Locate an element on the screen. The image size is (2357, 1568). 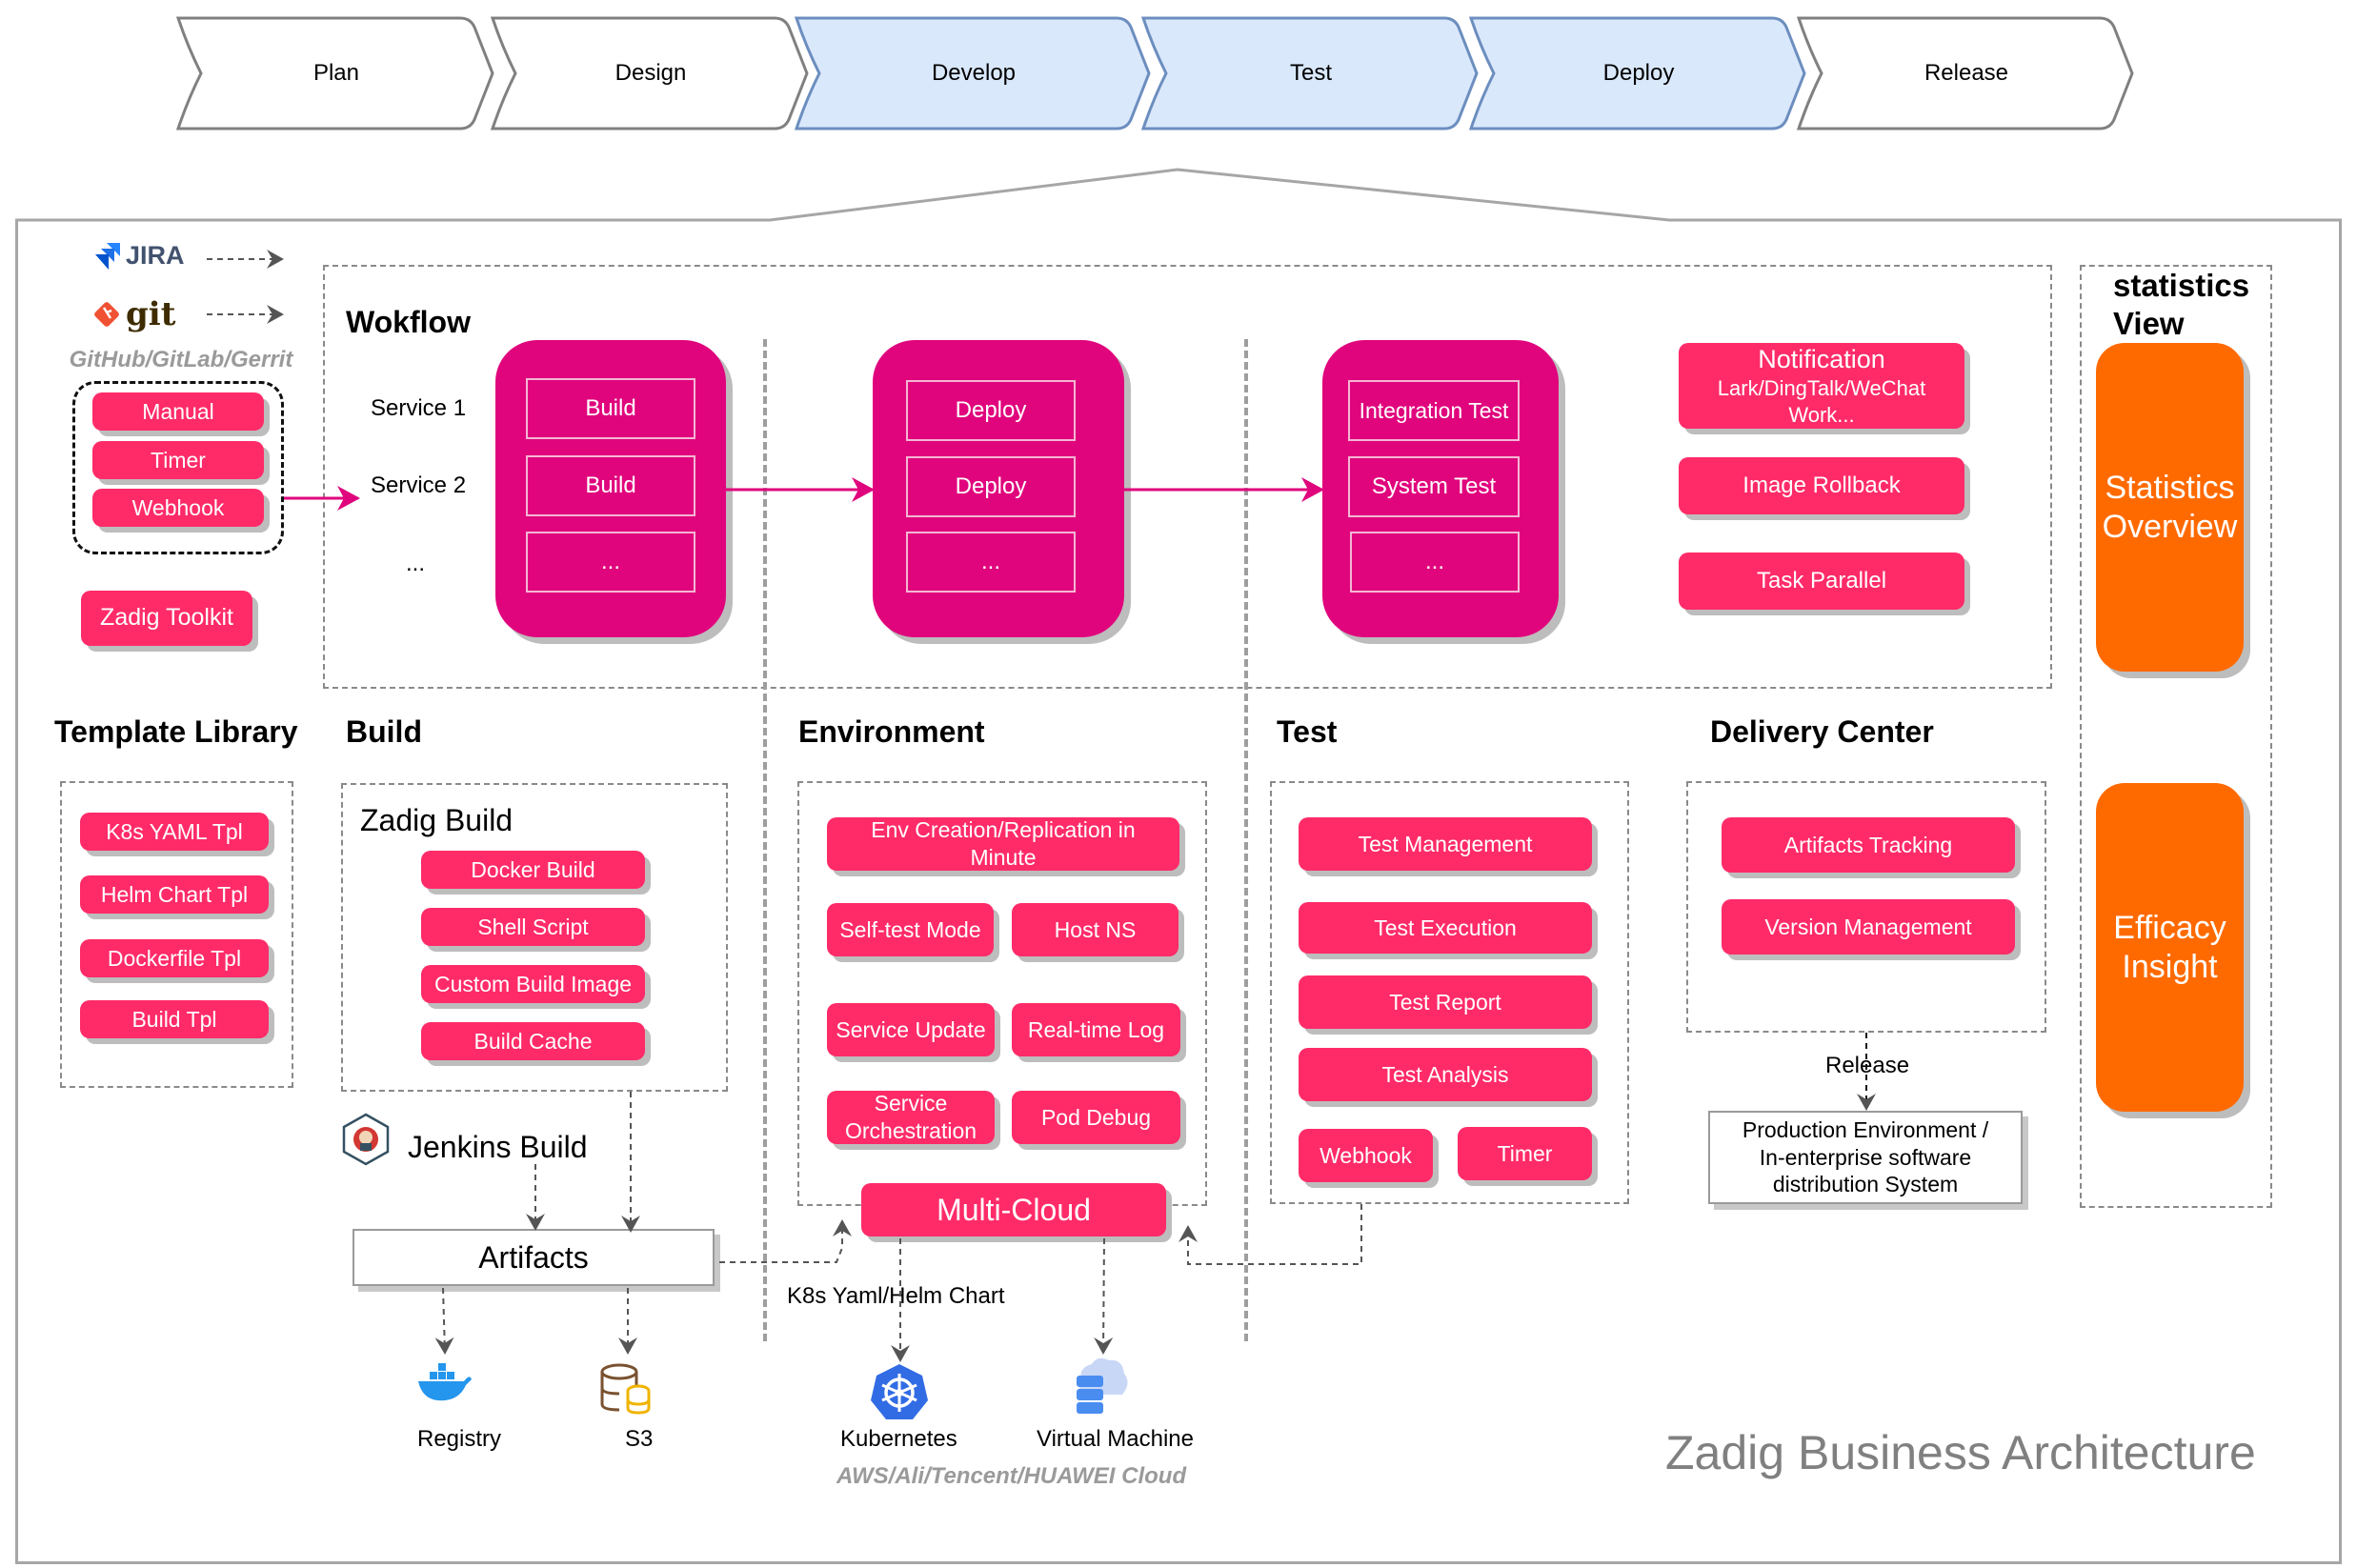
git-hosts-label: GitHub/GitLab/Gerrit is located at coordinates (181, 359).